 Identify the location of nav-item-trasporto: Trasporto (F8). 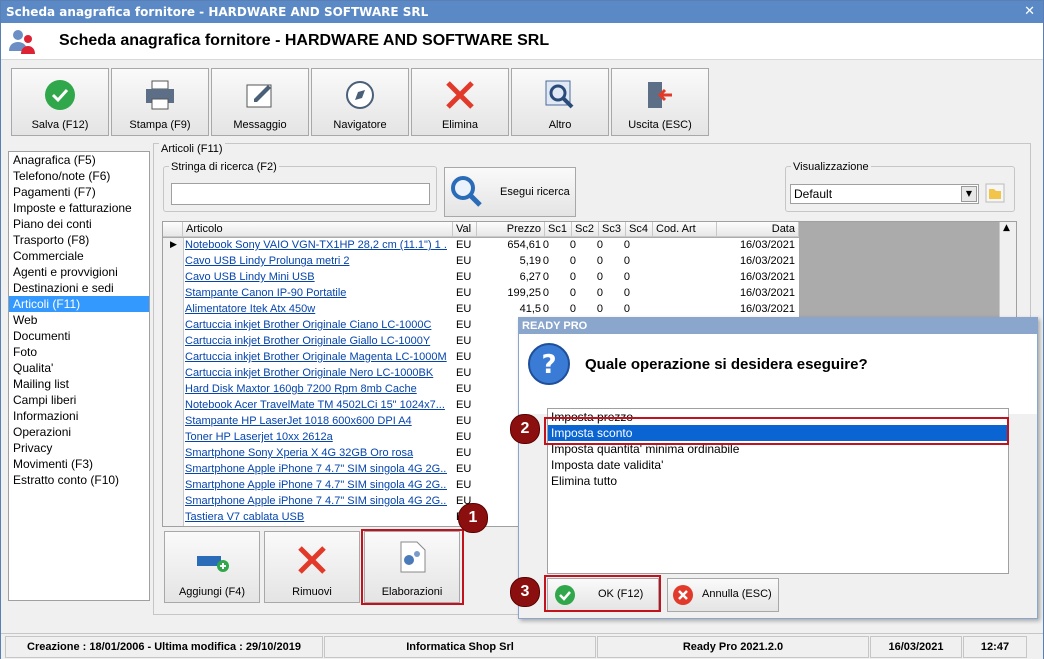
(79, 240).